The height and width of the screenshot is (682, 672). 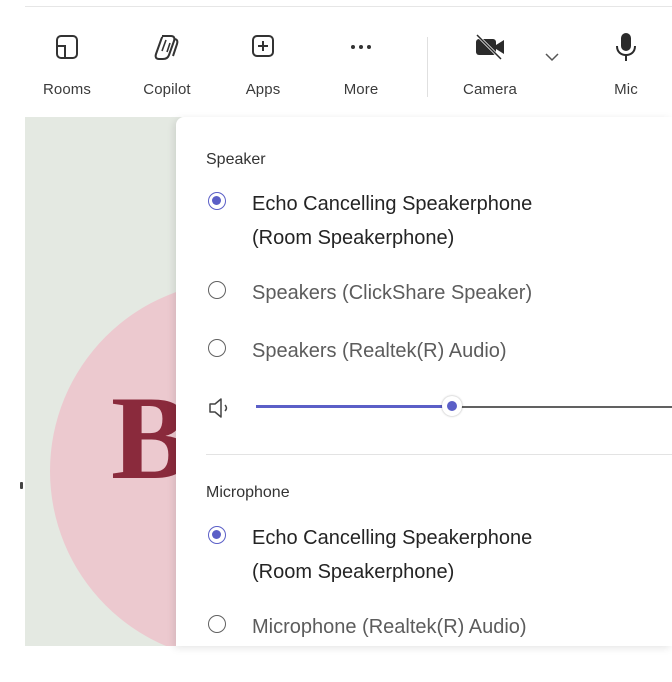 What do you see at coordinates (389, 627) in the screenshot?
I see `microphone-option-label: Microphone (Realtek(R) Audio)` at bounding box center [389, 627].